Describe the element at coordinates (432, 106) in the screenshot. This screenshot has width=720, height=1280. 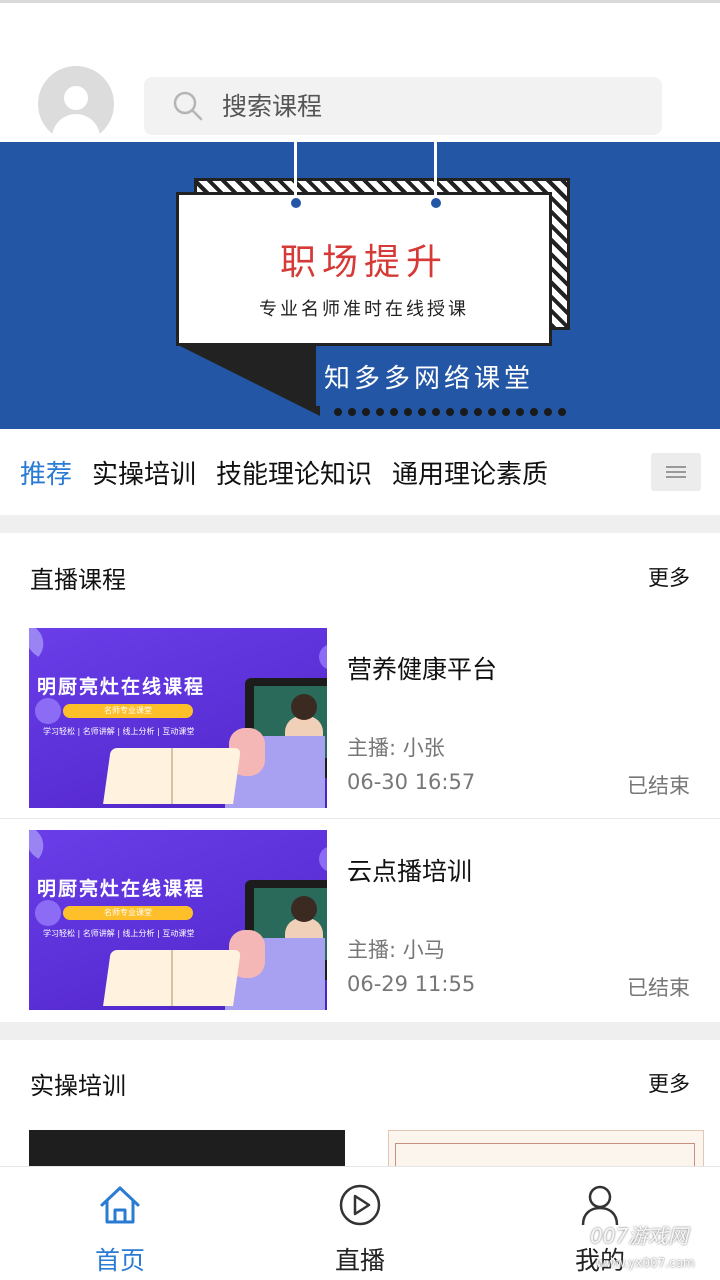
I see `search-input` at that location.